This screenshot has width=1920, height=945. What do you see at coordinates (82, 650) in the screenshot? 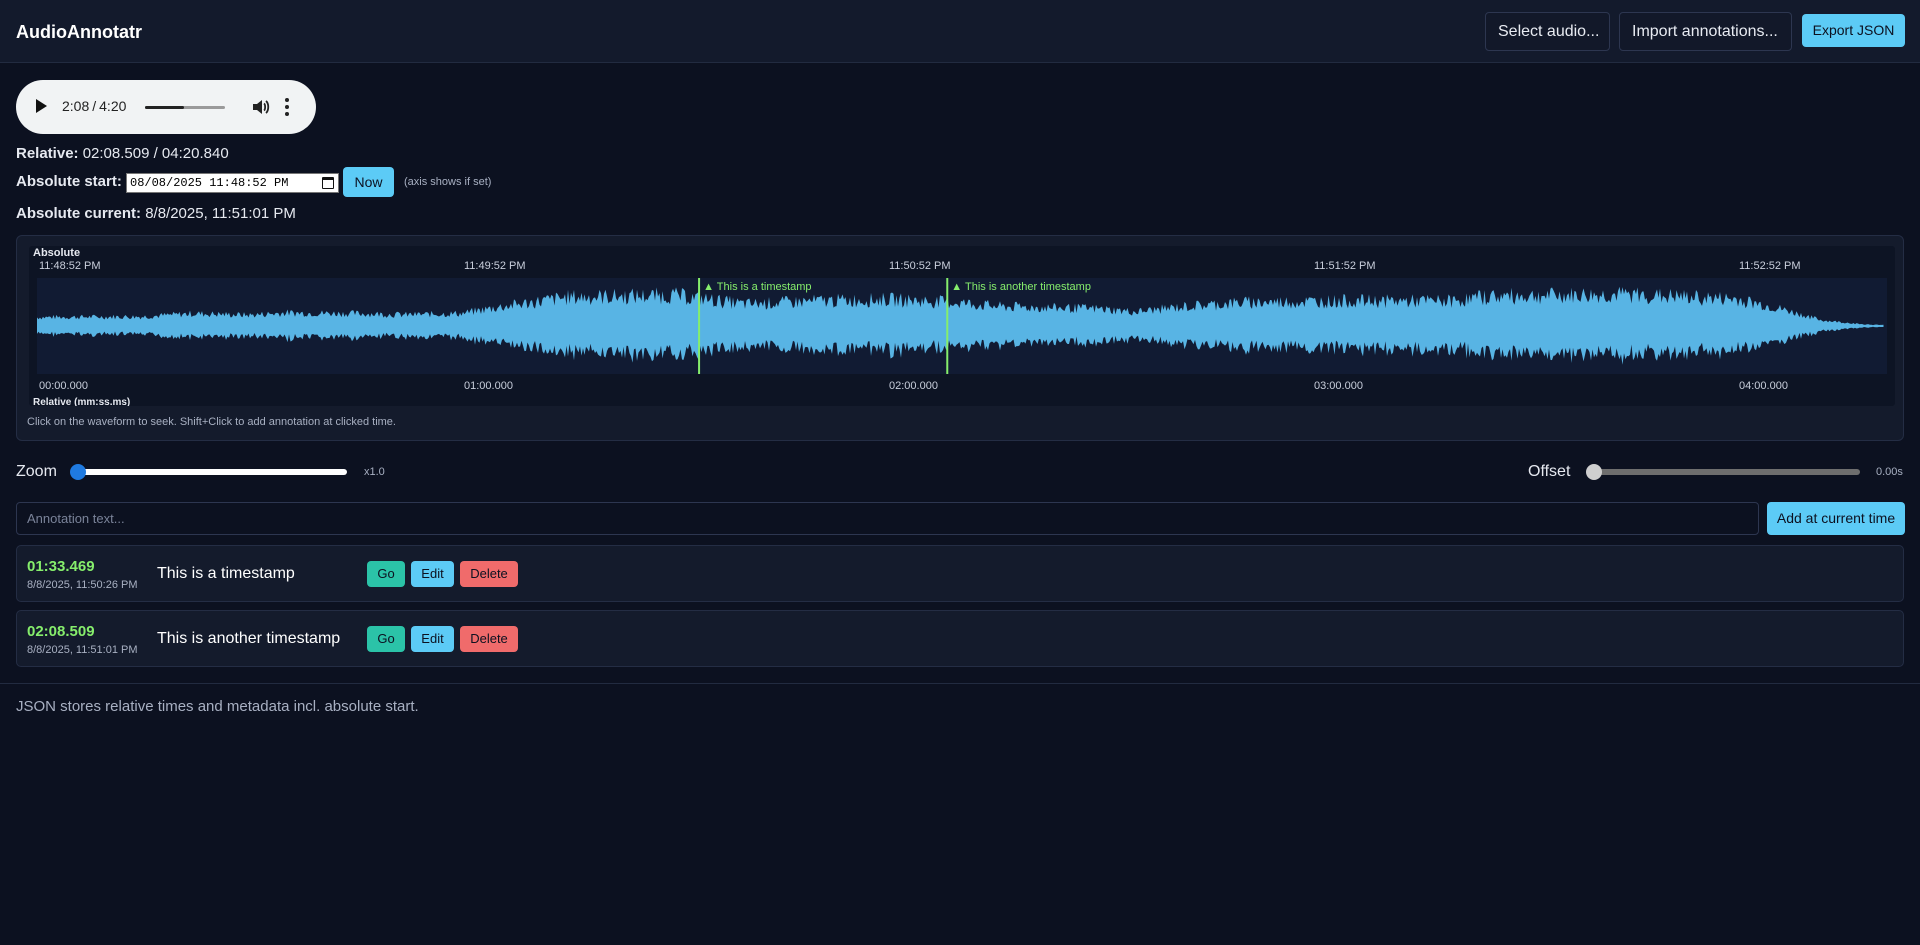
I see `annotation-absolute-time: 8/8/2025, 11:51:01 PM` at bounding box center [82, 650].